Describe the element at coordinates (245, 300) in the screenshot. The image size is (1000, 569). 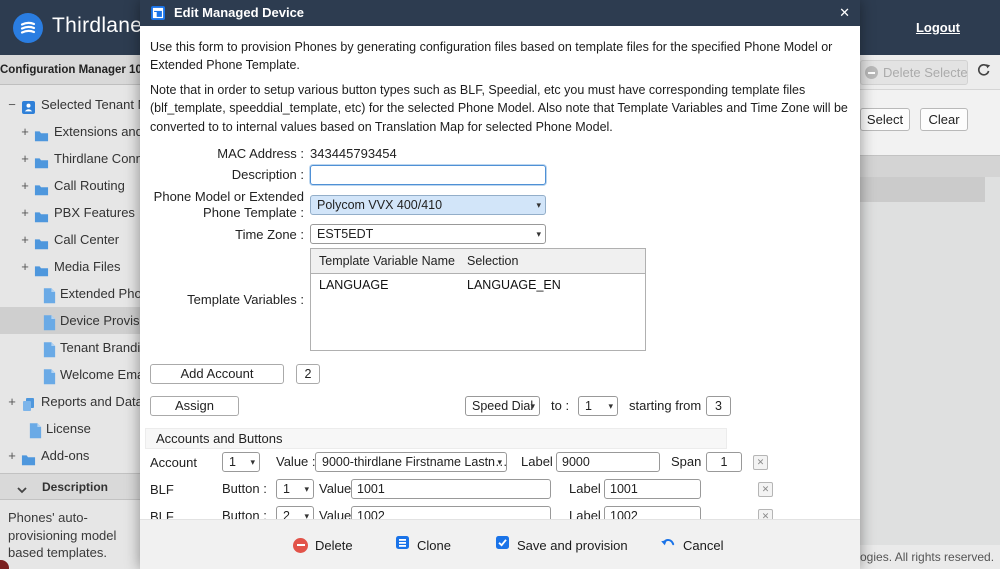
I see `template-variables-label: Template Variables :` at that location.